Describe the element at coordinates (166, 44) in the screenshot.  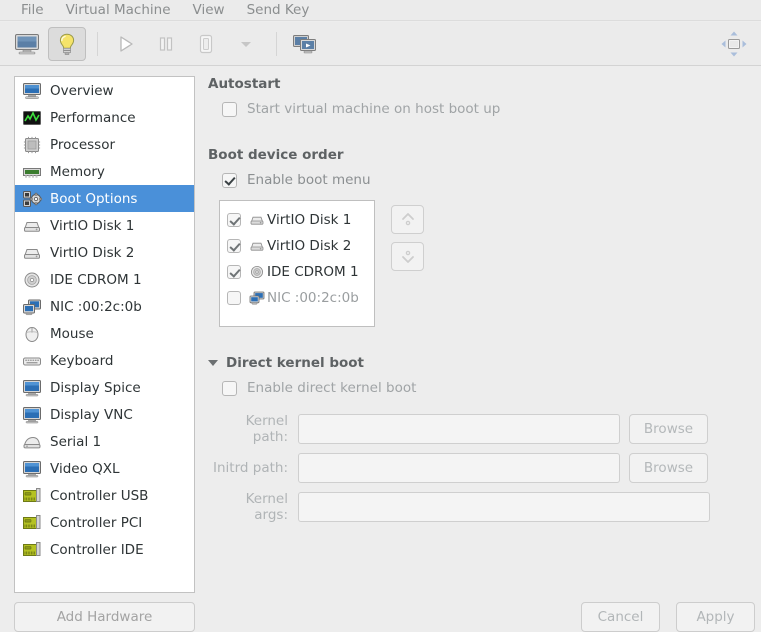
I see `pause-button` at that location.